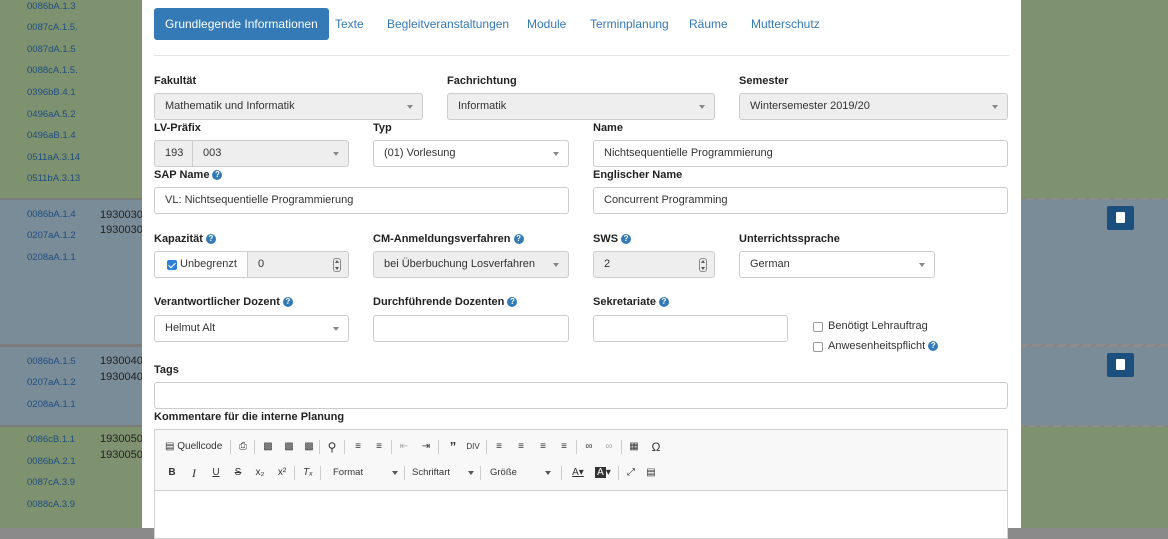 The image size is (1168, 539). Describe the element at coordinates (543, 447) in the screenshot. I see `align-right-icon: ≡` at that location.